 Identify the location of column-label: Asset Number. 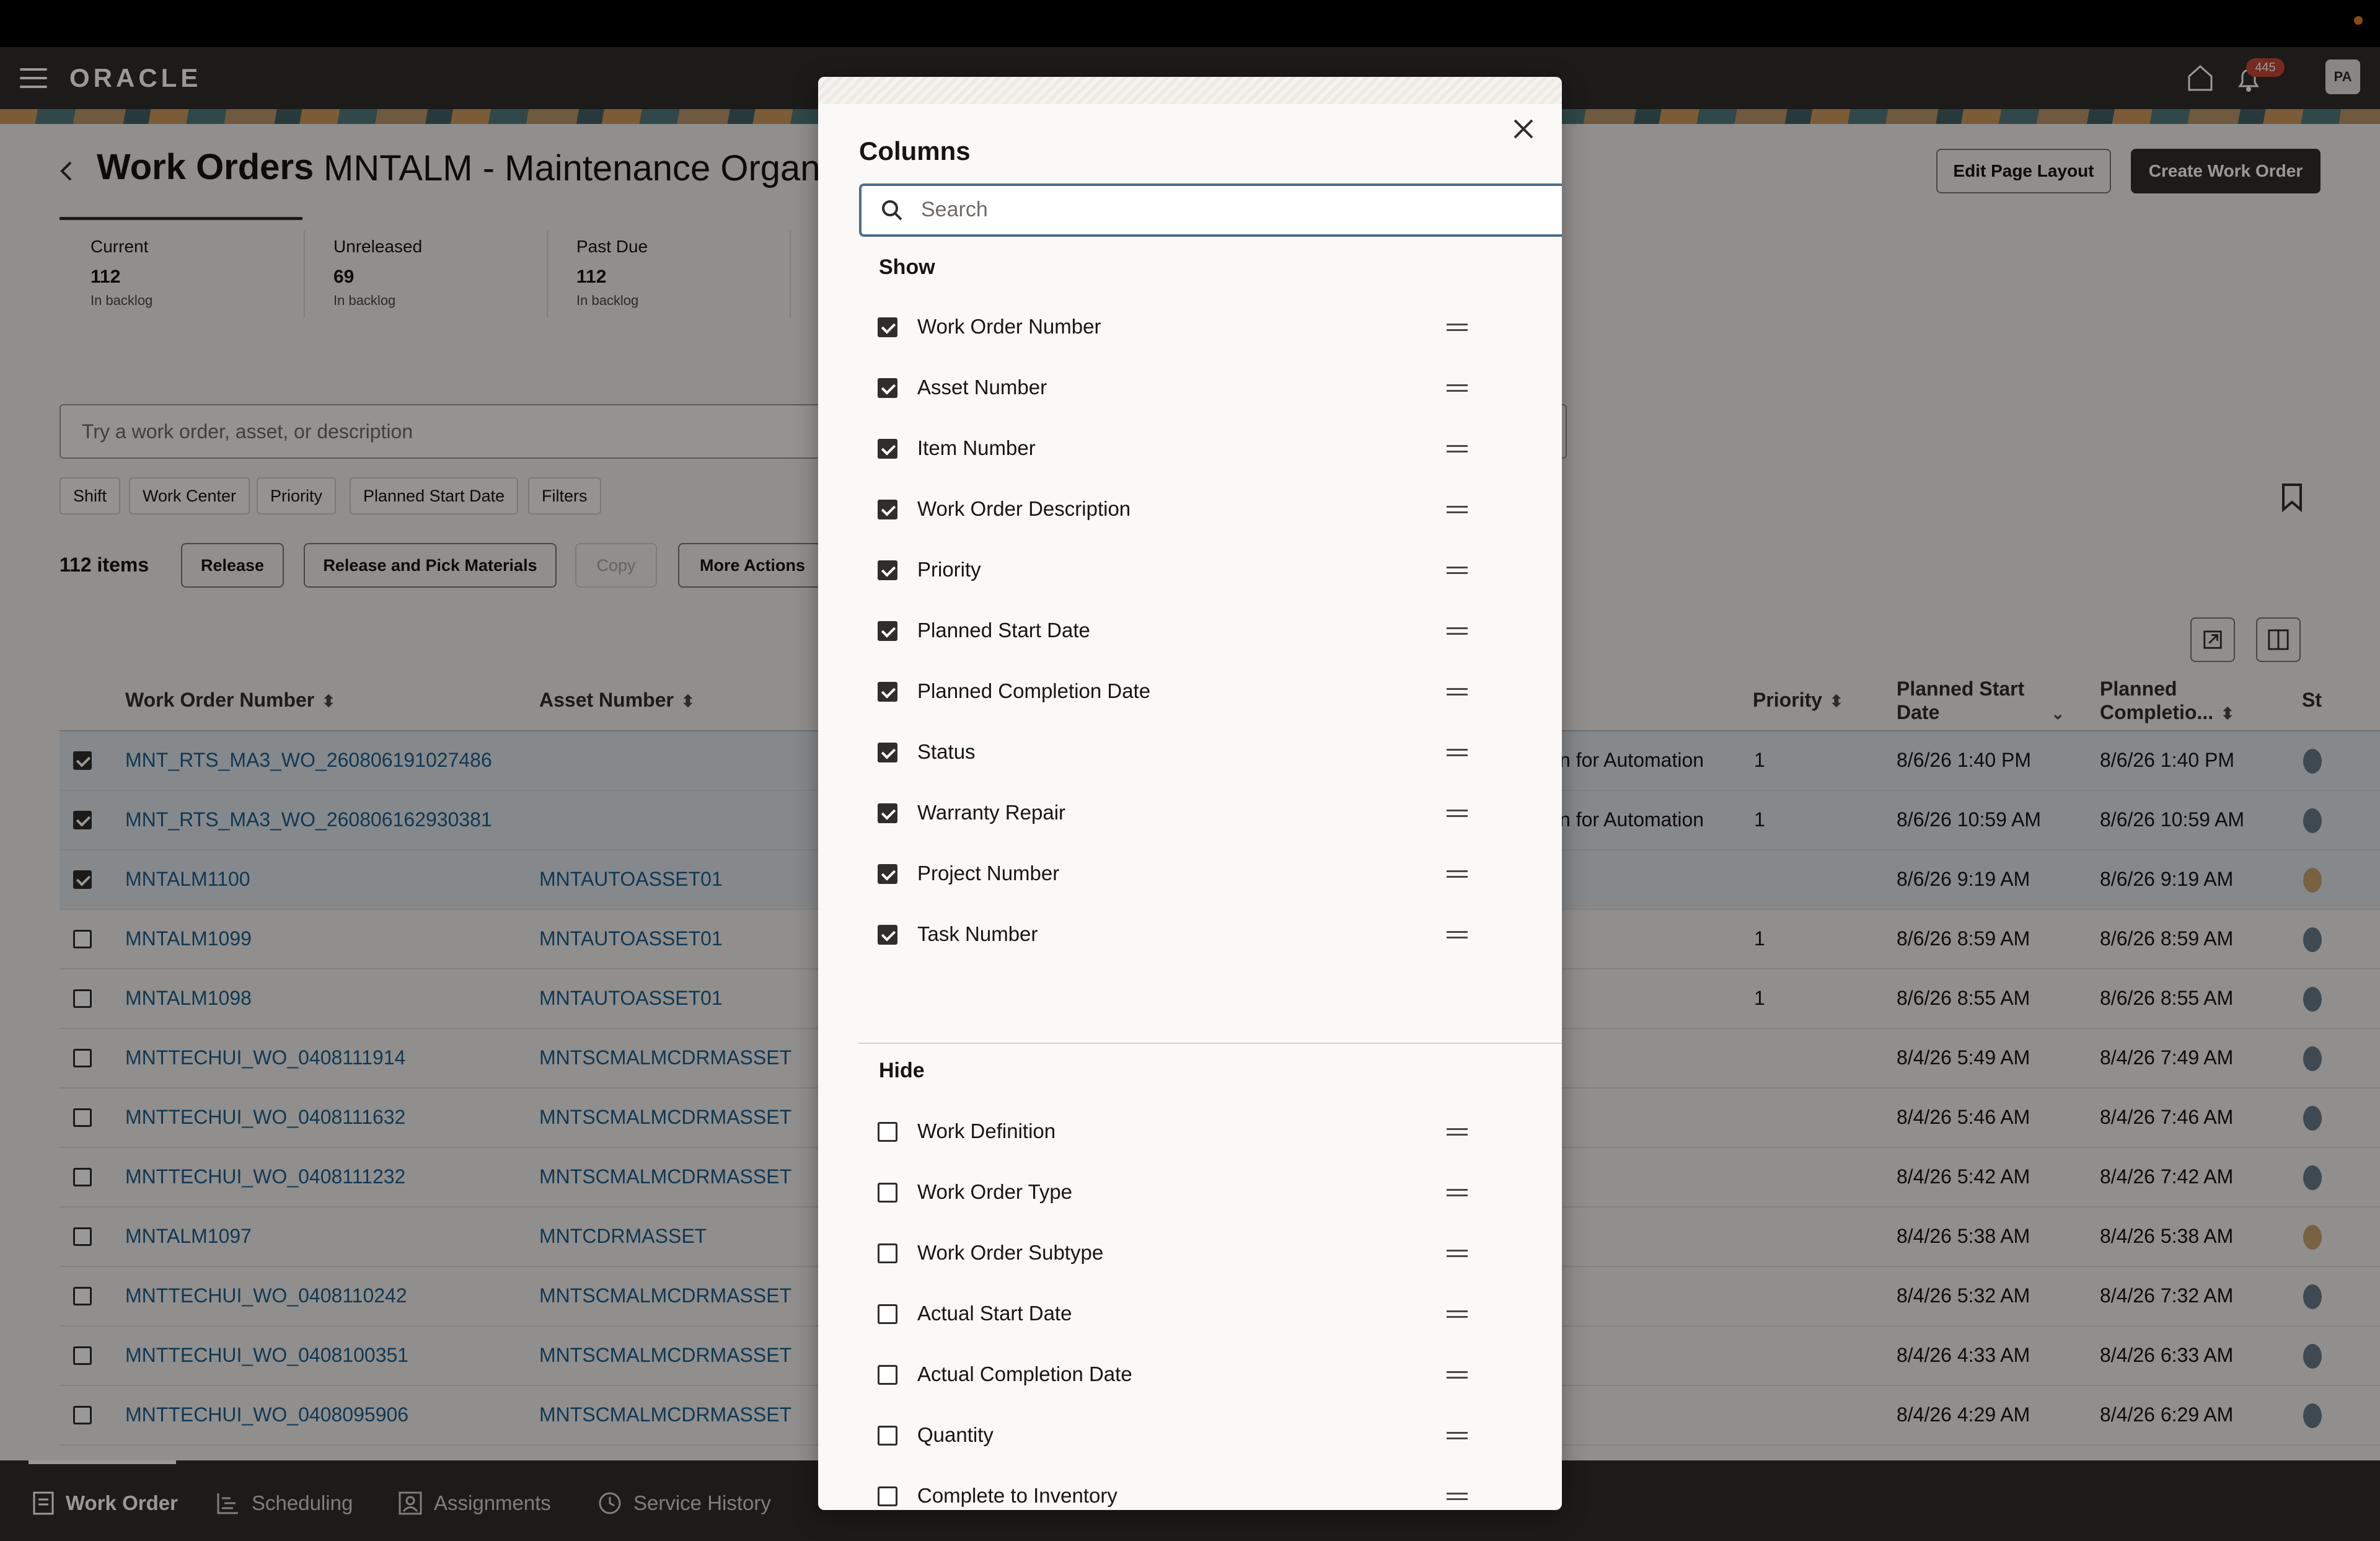
(982, 387).